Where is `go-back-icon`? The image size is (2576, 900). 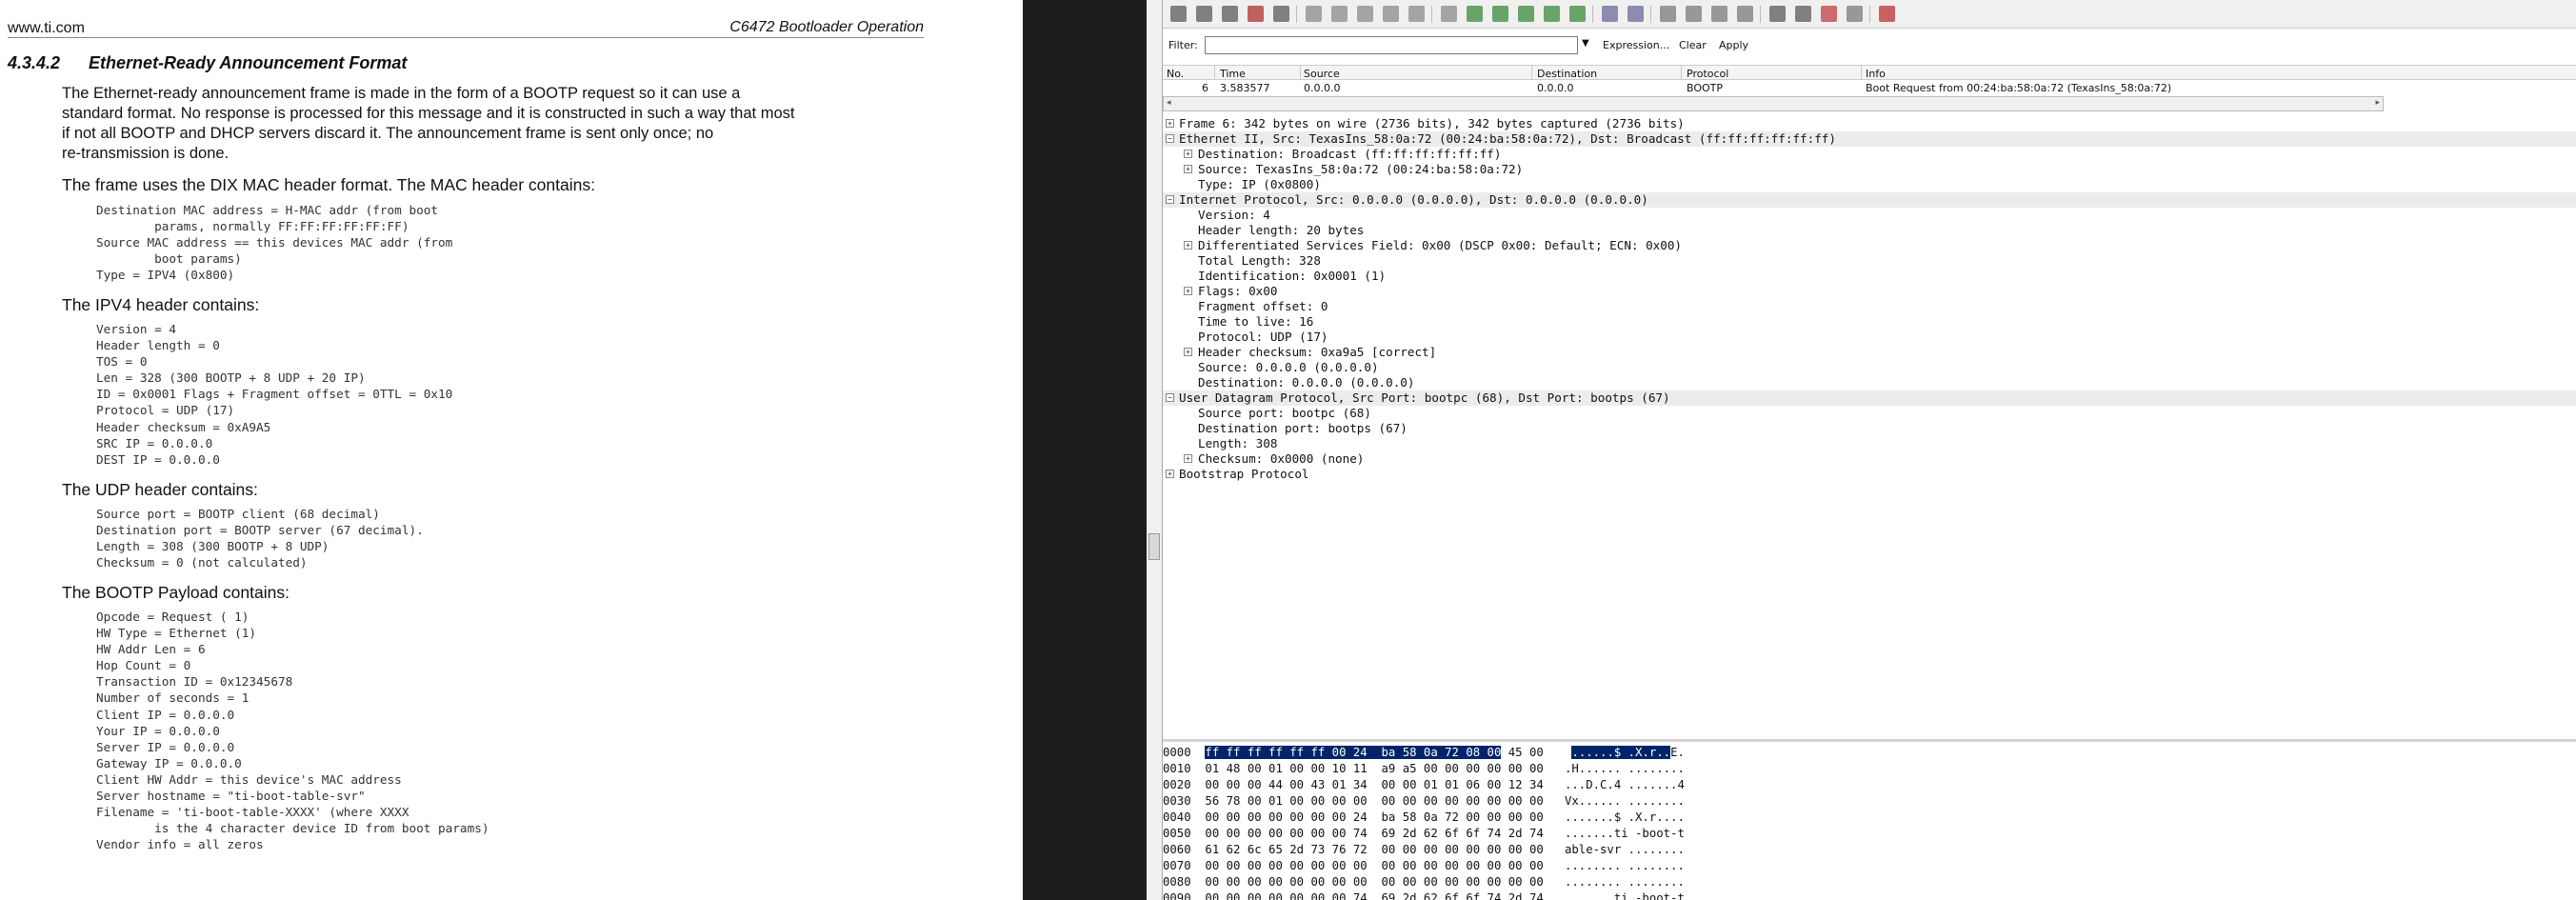 go-back-icon is located at coordinates (1475, 14).